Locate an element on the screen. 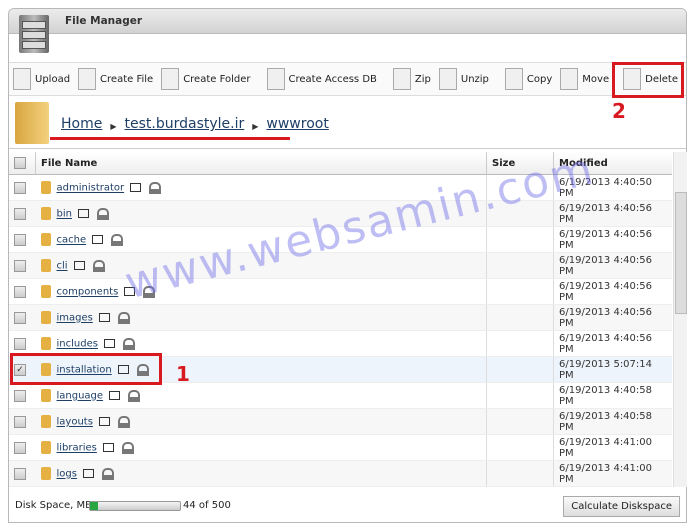 The height and width of the screenshot is (532, 692). table-row: language 6/19/2013 4:40:58 PM is located at coordinates (340, 395).